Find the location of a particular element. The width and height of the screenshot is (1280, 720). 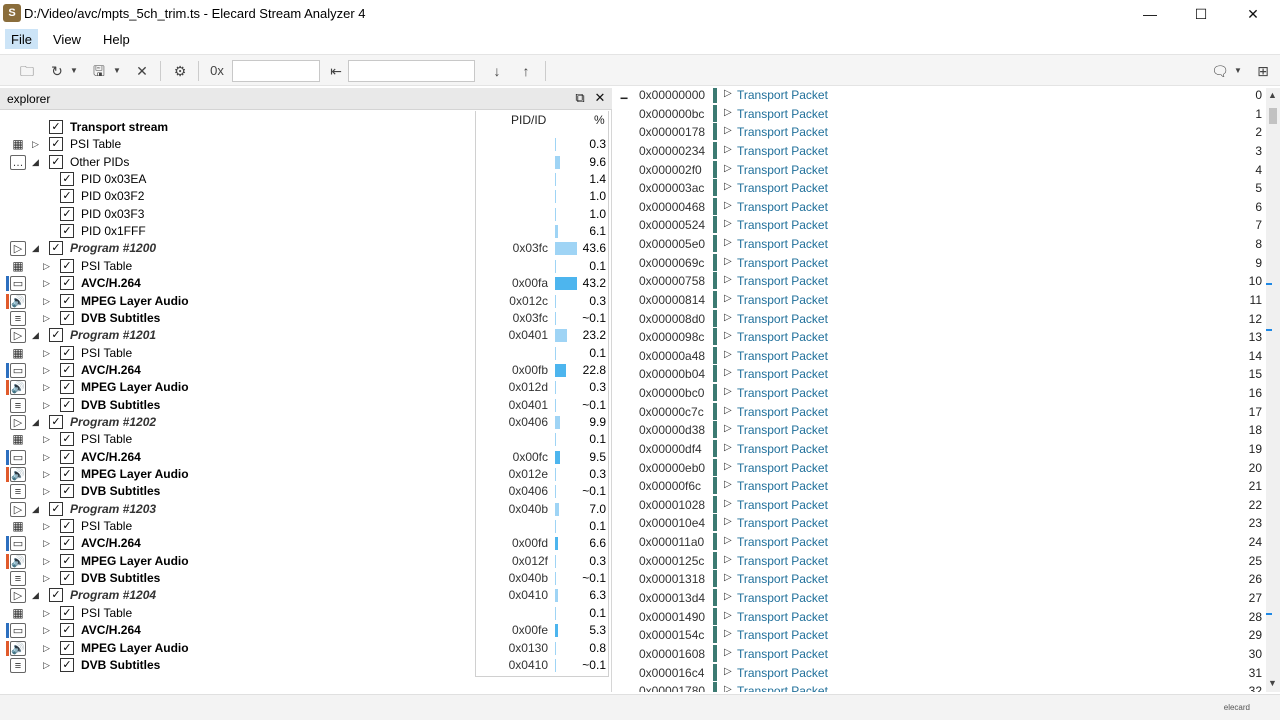

explorer-row: ▭ ▷ ✓ AVC/H.264 0x00fb 22.8 is located at coordinates (306, 370).